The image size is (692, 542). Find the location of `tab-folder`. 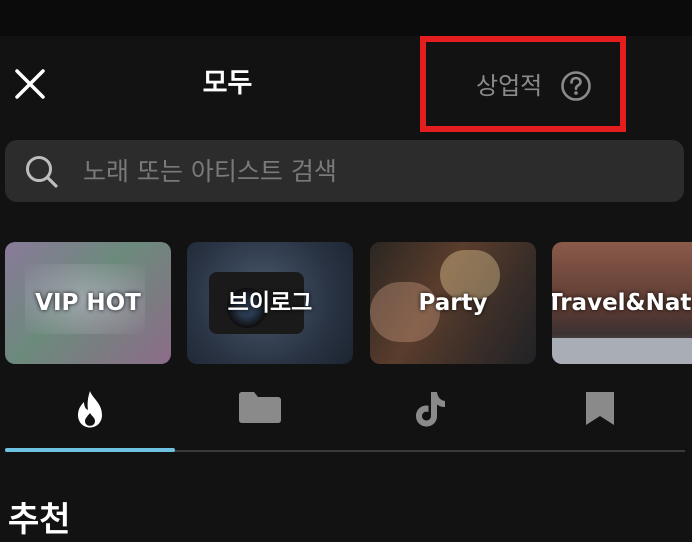

tab-folder is located at coordinates (260, 411).